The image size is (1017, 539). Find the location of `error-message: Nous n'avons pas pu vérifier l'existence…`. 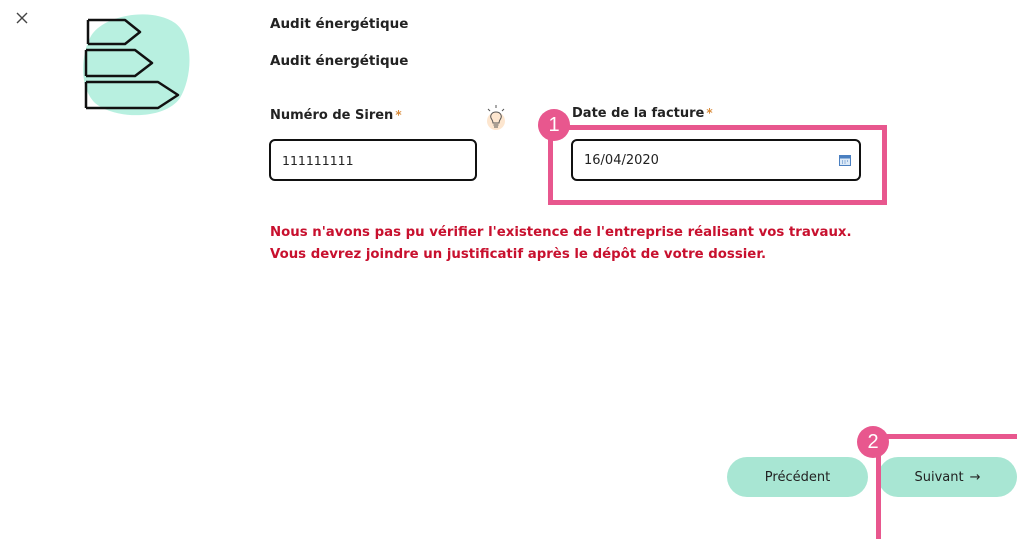

error-message: Nous n'avons pas pu vérifier l'existence… is located at coordinates (561, 244).